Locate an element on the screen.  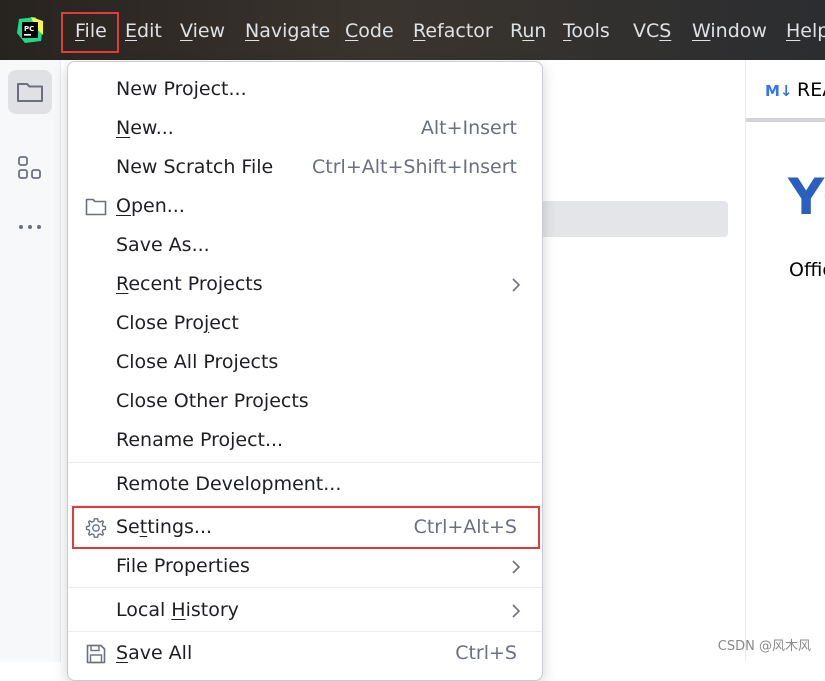
structure-tool-button is located at coordinates (30, 168).